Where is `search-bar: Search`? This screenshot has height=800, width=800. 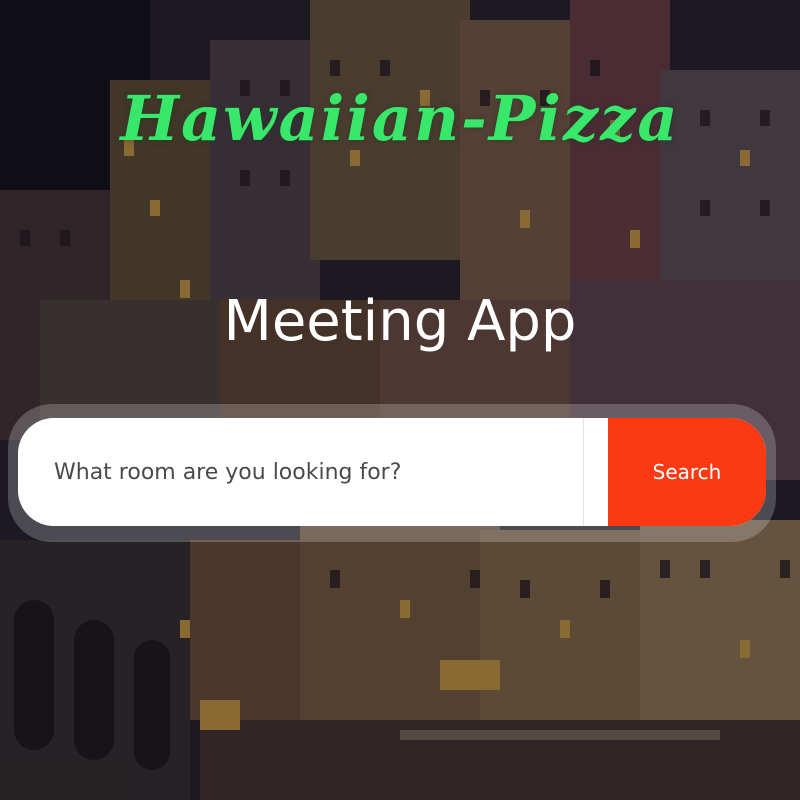
search-bar: Search is located at coordinates (392, 472).